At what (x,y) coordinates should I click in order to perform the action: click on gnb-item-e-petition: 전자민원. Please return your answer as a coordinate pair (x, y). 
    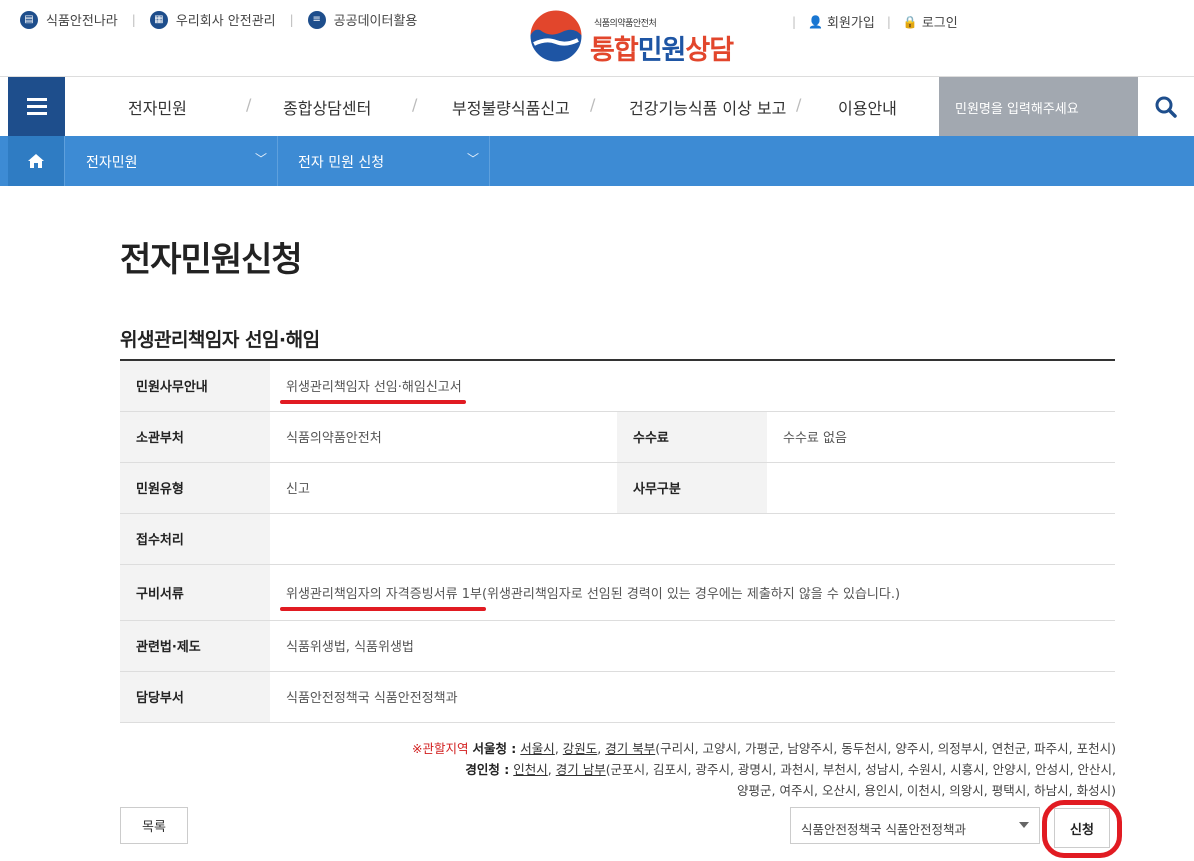
    Looking at the image, I should click on (157, 107).